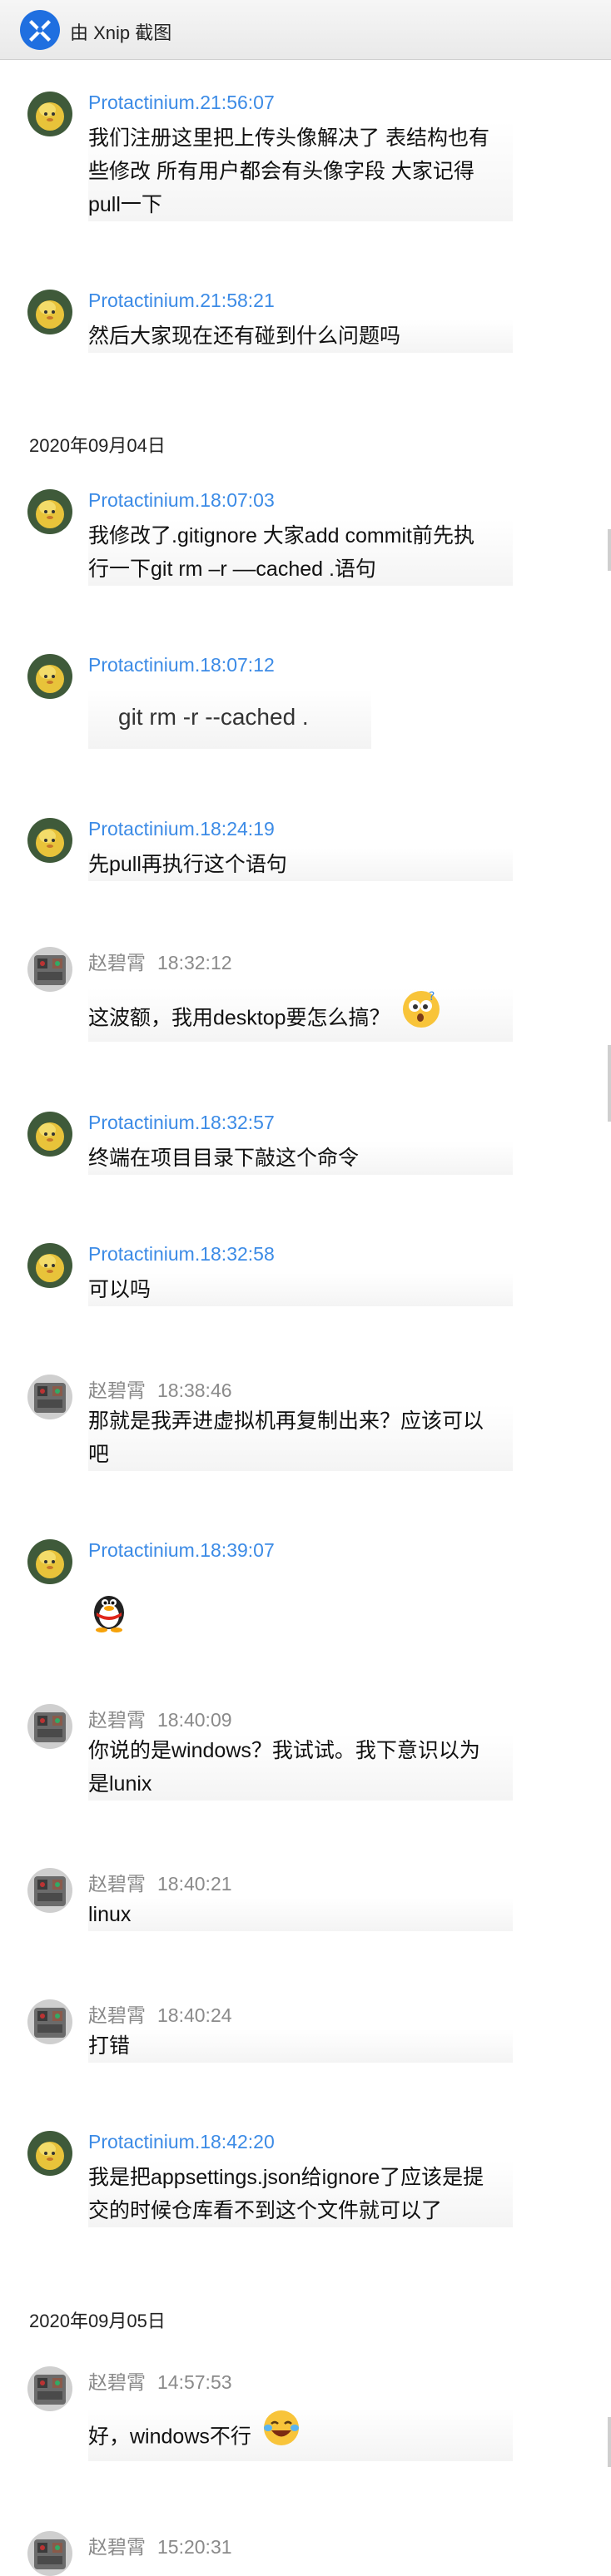  What do you see at coordinates (300, 865) in the screenshot?
I see `message-bubble: 先pull再执行这个语句` at bounding box center [300, 865].